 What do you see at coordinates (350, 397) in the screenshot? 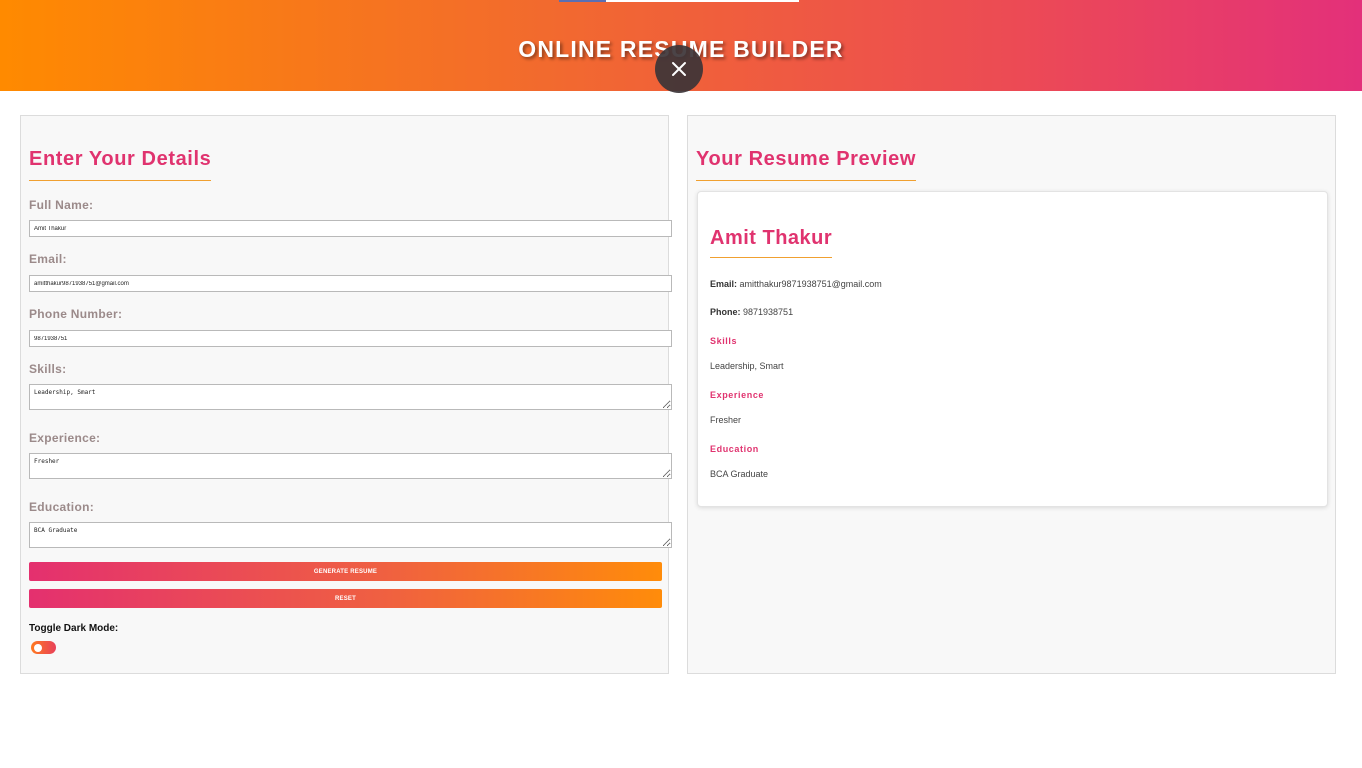
I see `skills-textarea: Leadership, Smart` at bounding box center [350, 397].